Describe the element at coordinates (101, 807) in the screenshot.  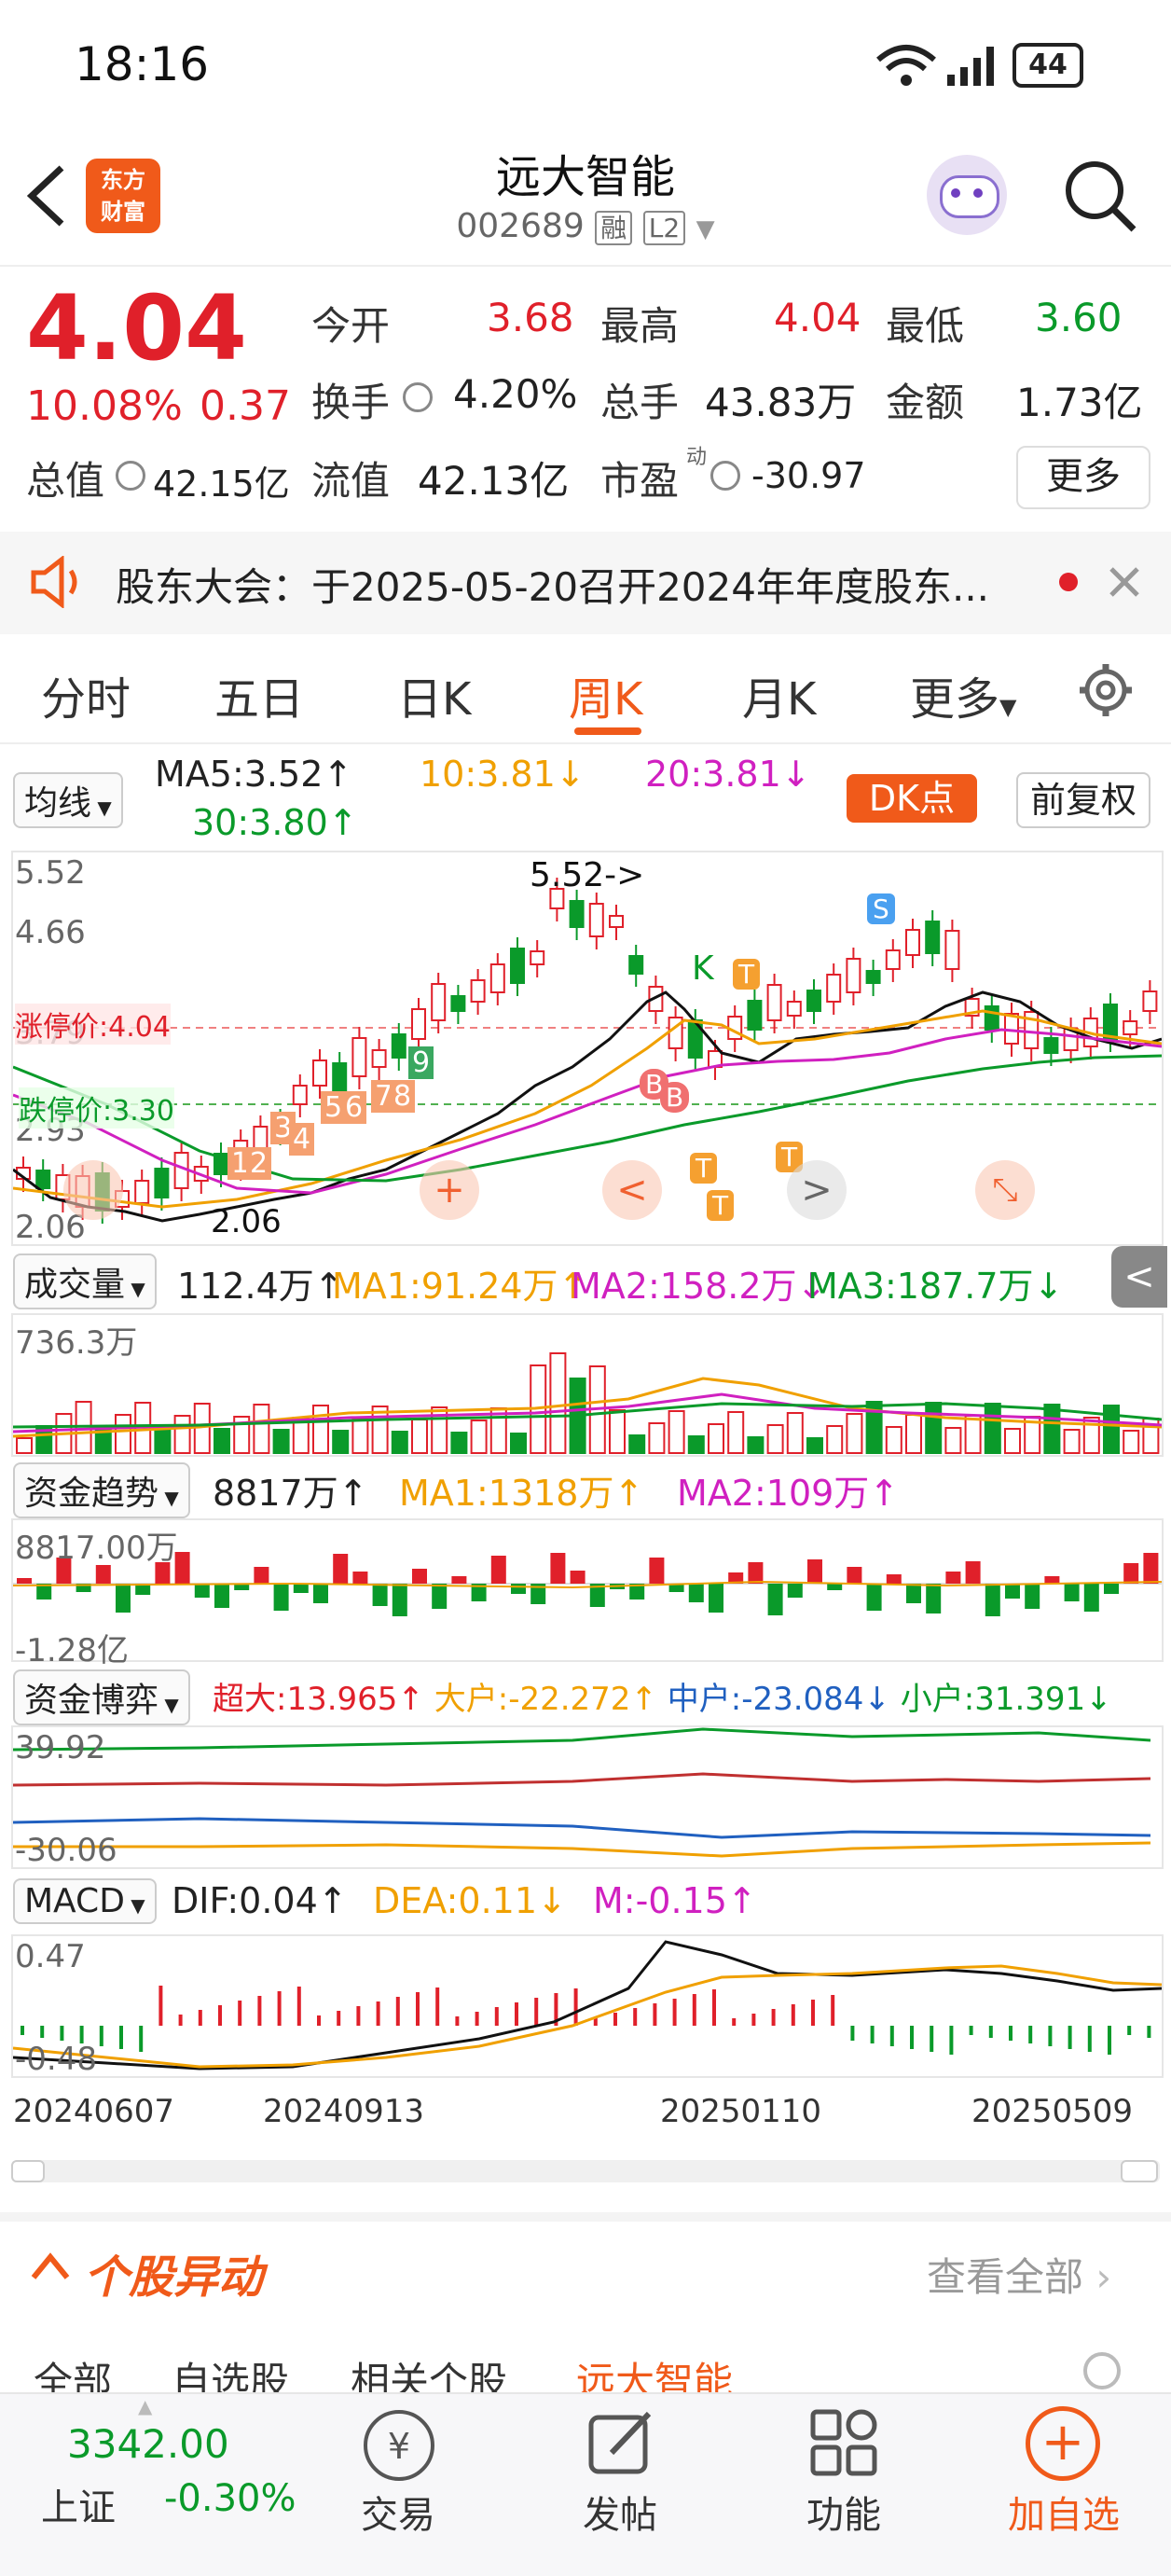
I see `dropdown-icon: ▼` at that location.